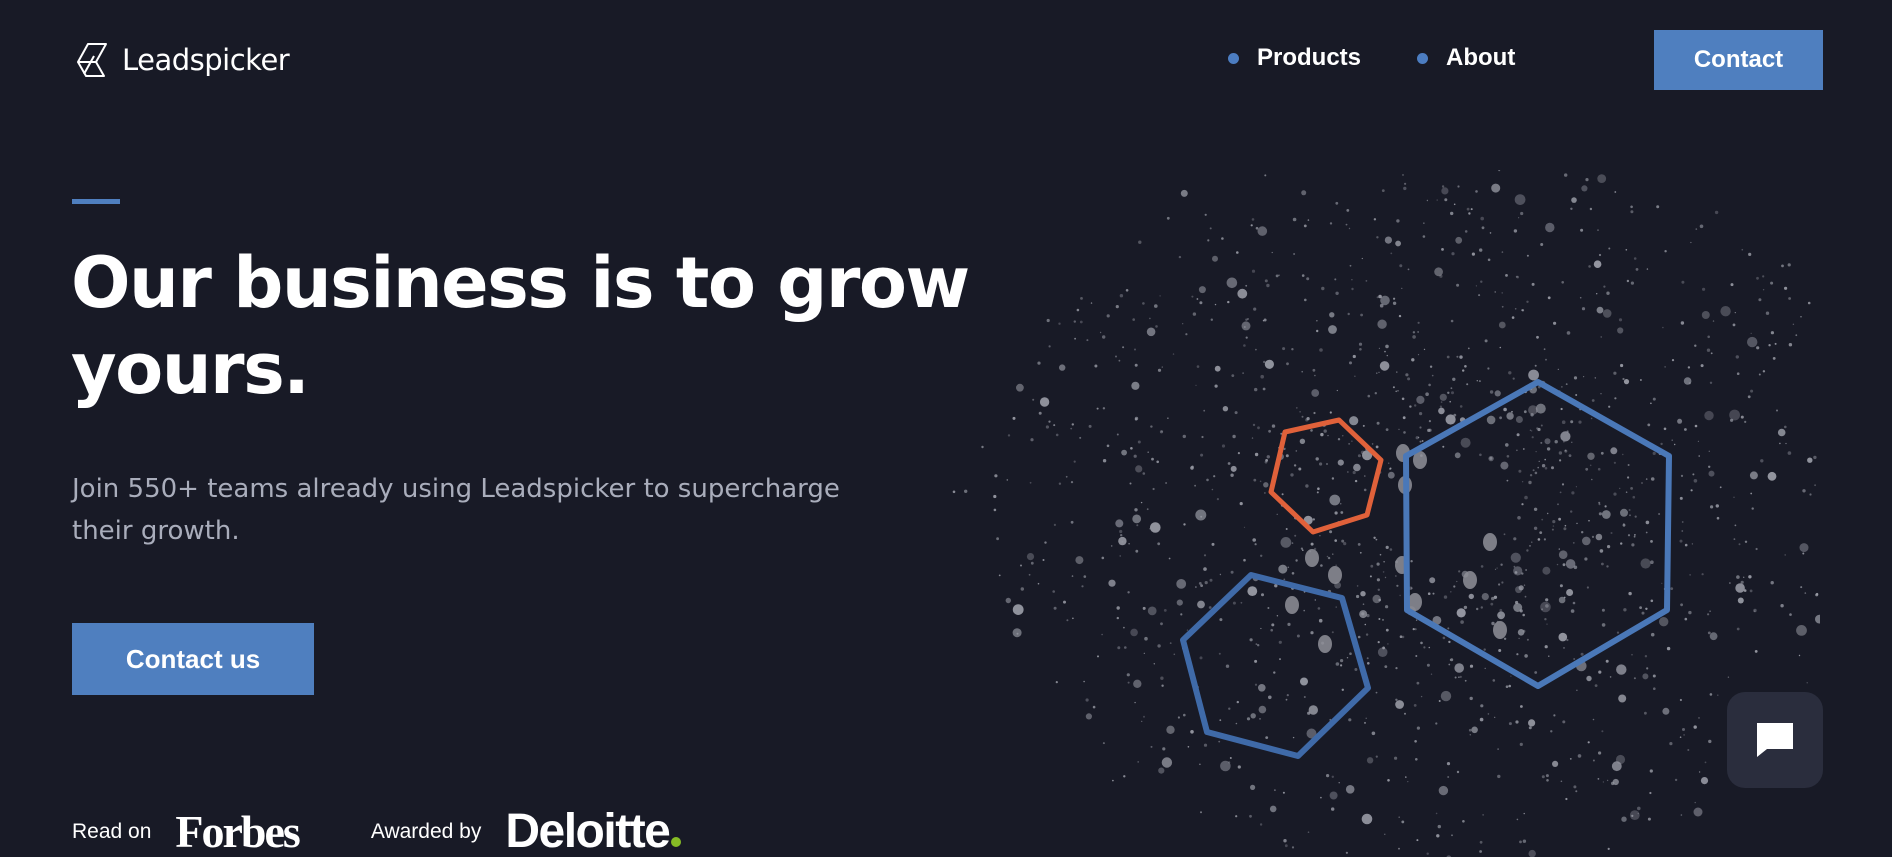  I want to click on chat-bubble-icon, so click(1775, 740).